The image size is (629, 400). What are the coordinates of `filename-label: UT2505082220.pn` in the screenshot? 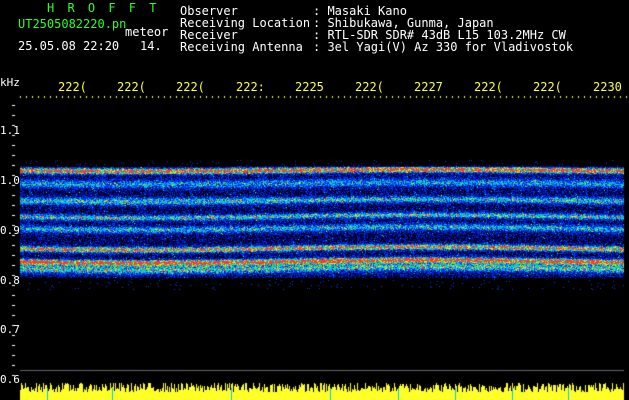 It's located at (72, 24).